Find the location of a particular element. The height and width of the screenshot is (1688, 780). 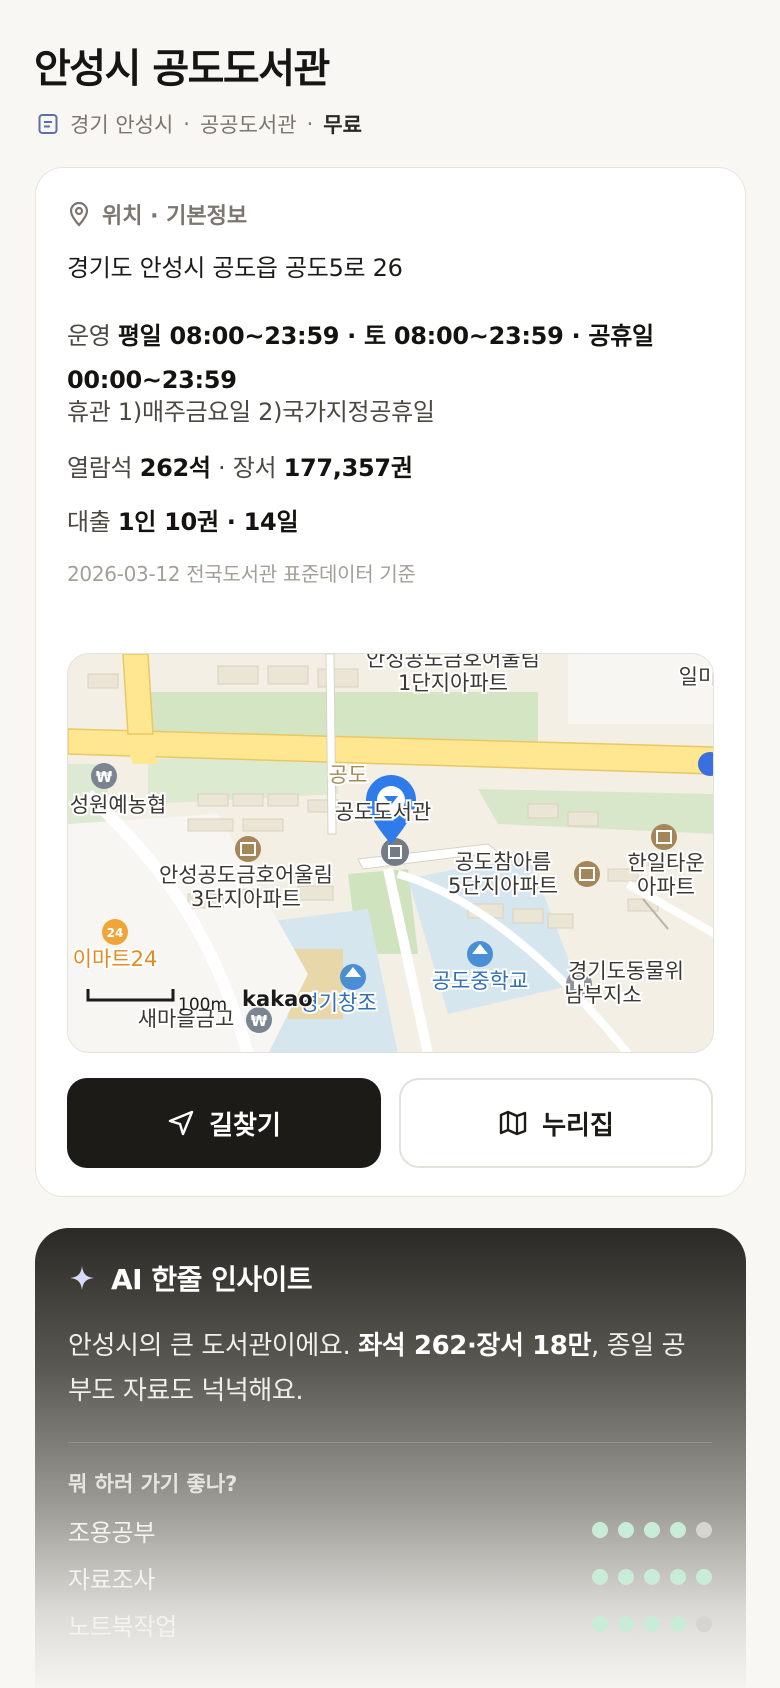

map-label-nonghyup: 성원예농협 is located at coordinates (118, 805).